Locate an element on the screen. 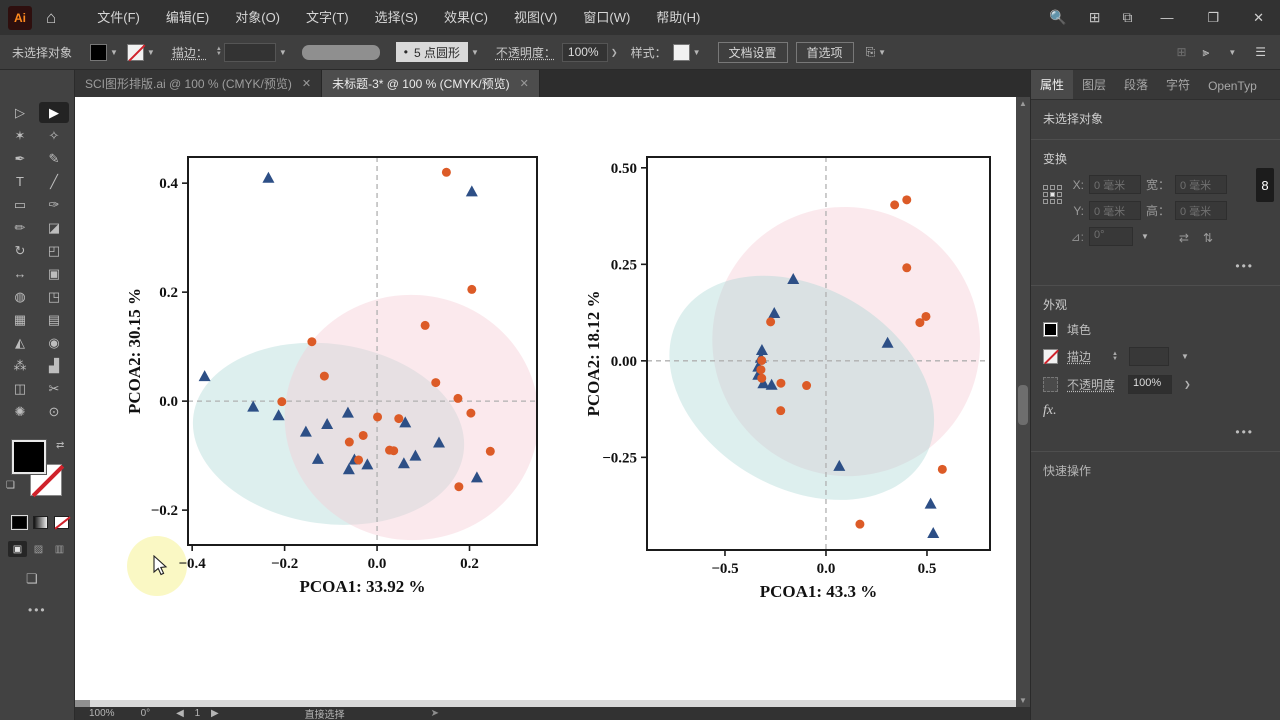  angle-field: 0° is located at coordinates (1111, 236).